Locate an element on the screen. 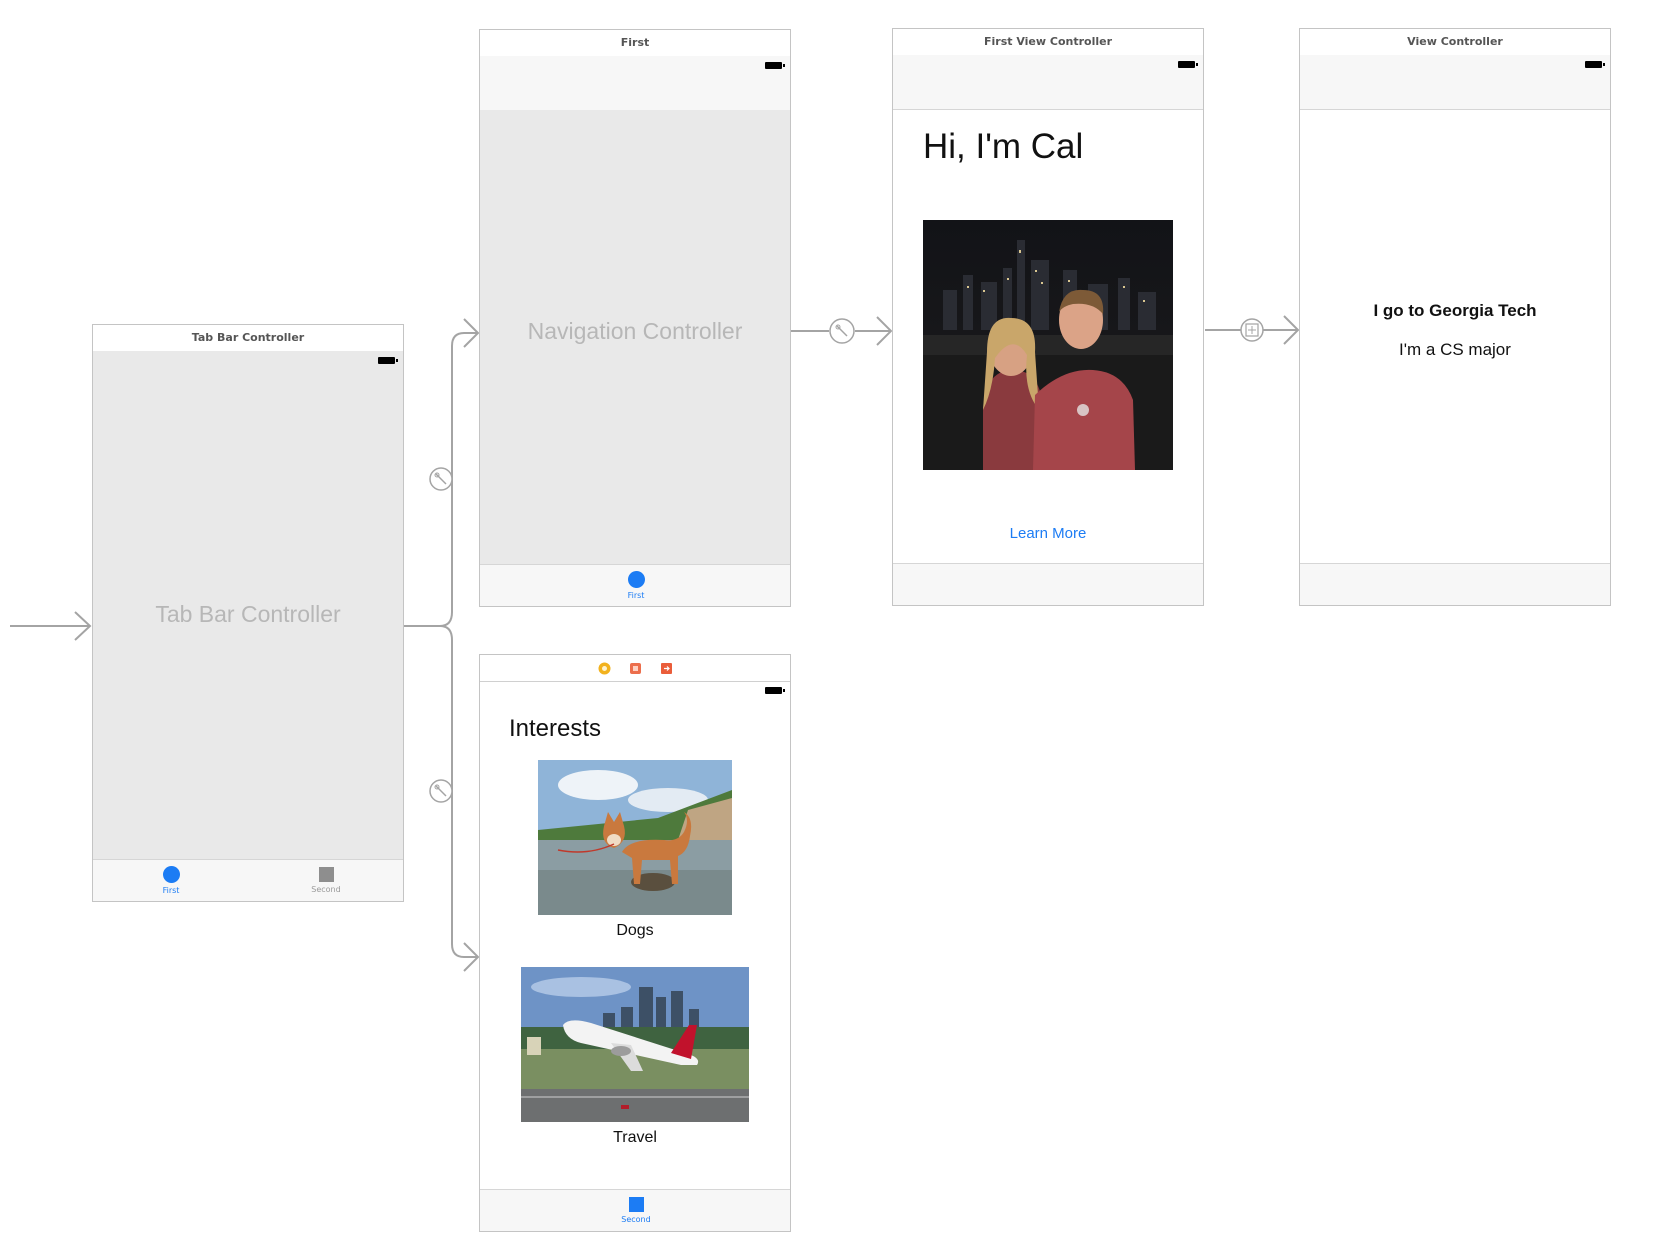 This screenshot has height=1246, width=1654. interests-heading: Interests is located at coordinates (555, 728).